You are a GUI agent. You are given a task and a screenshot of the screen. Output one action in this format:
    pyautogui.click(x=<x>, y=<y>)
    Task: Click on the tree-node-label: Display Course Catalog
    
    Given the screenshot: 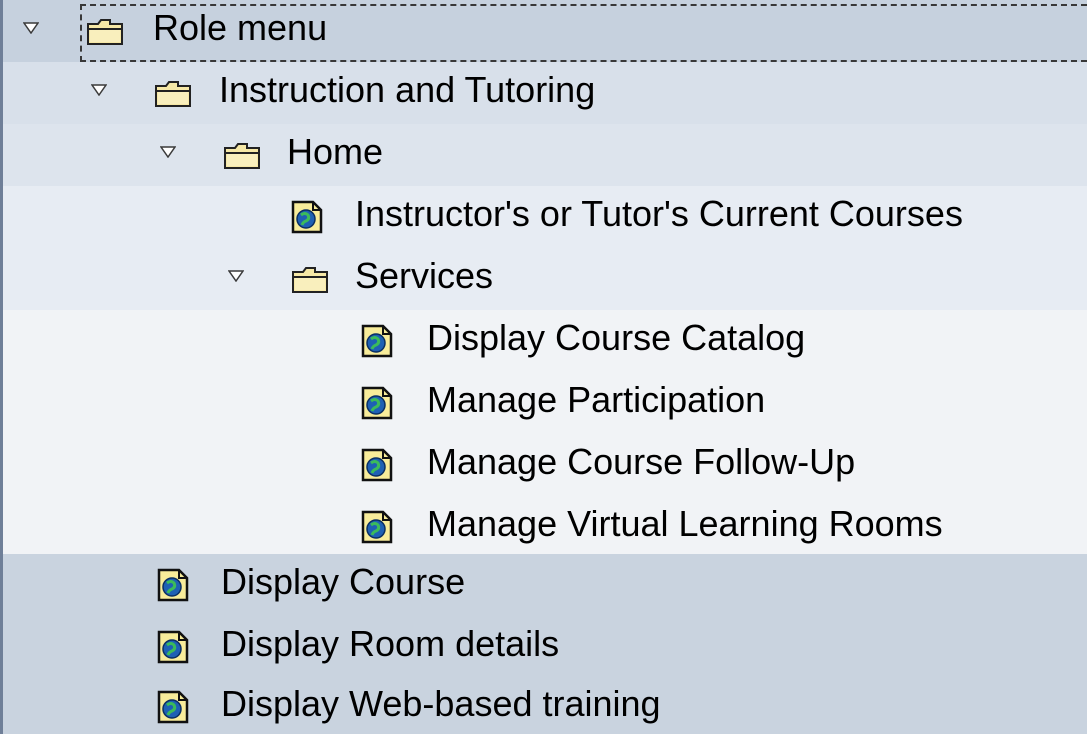 What is the action you would take?
    pyautogui.click(x=616, y=337)
    